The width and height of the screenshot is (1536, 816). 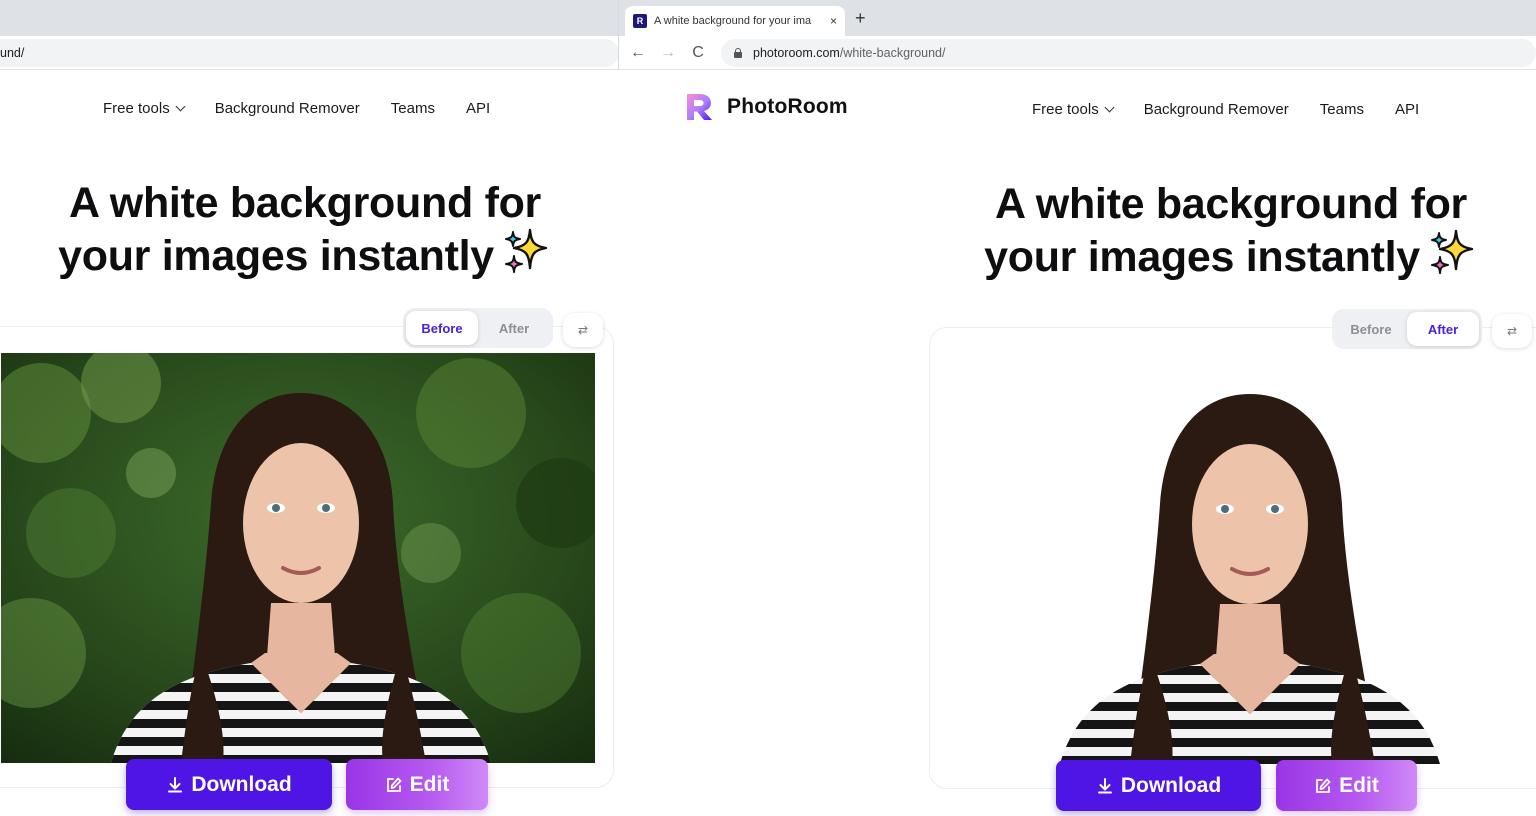 I want to click on url-host: photoroom.com, so click(x=796, y=52).